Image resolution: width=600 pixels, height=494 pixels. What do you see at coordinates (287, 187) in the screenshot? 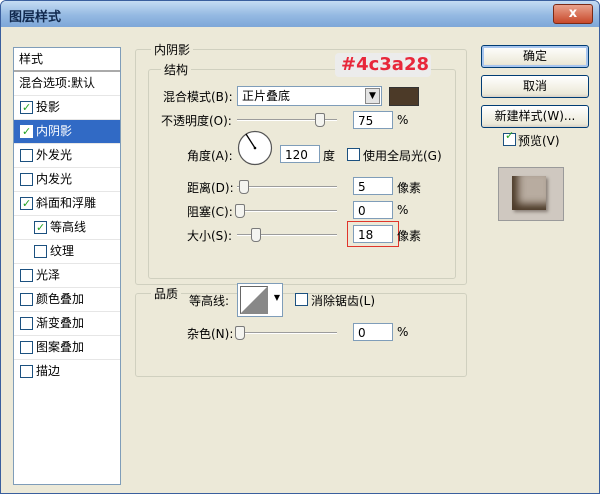
I see `distance-slider-track` at bounding box center [287, 187].